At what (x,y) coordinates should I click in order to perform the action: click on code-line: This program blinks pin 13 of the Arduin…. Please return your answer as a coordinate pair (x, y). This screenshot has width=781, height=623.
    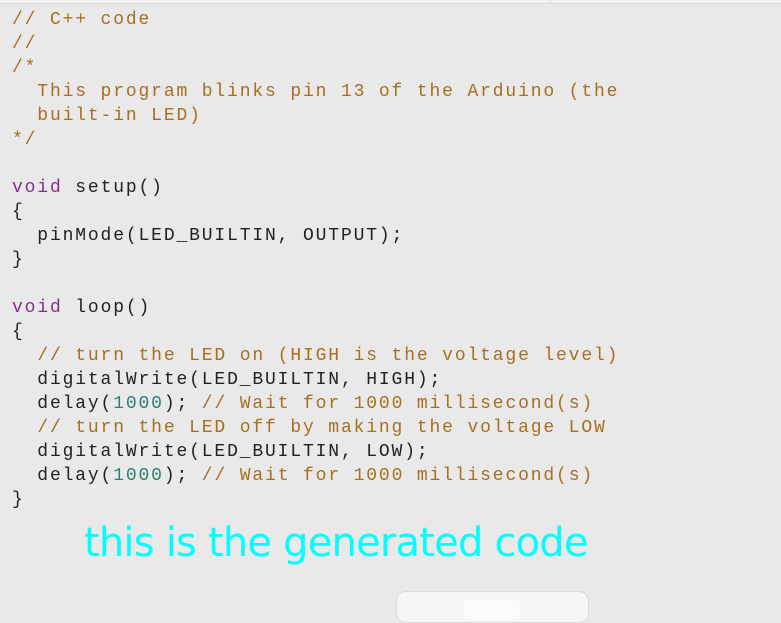
    Looking at the image, I should click on (315, 92).